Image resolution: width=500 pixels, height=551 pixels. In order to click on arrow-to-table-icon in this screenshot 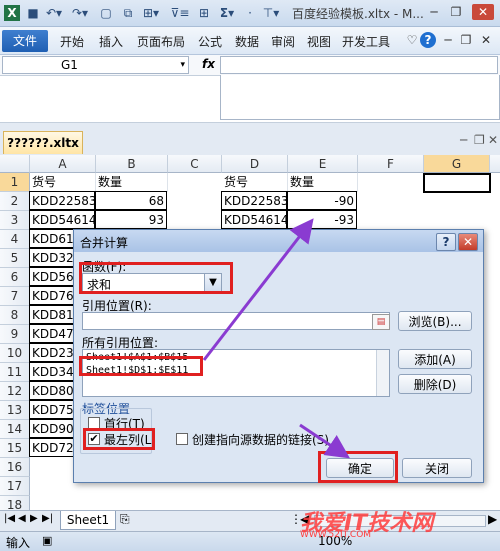, I will do `click(258, 289)`.